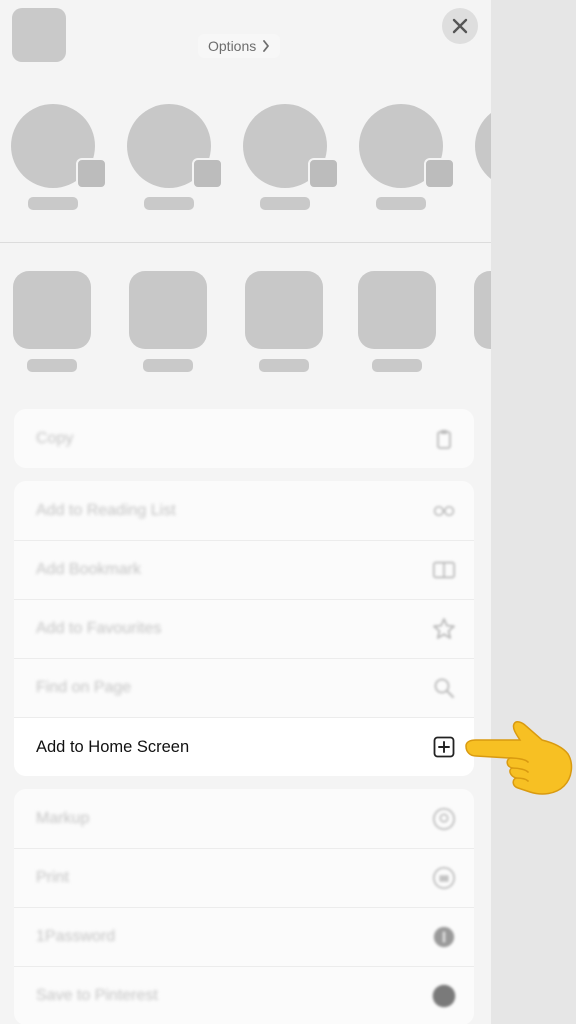  Describe the element at coordinates (97, 995) in the screenshot. I see `action-label: Save to Pinterest` at that location.